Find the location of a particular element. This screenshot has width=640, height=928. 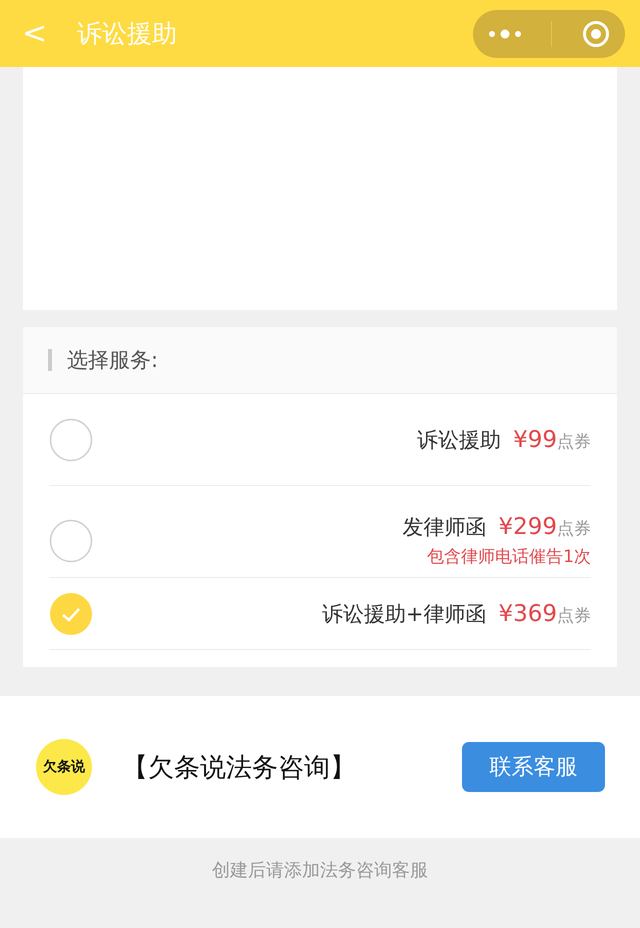

section-title: 选择服务: is located at coordinates (112, 360).